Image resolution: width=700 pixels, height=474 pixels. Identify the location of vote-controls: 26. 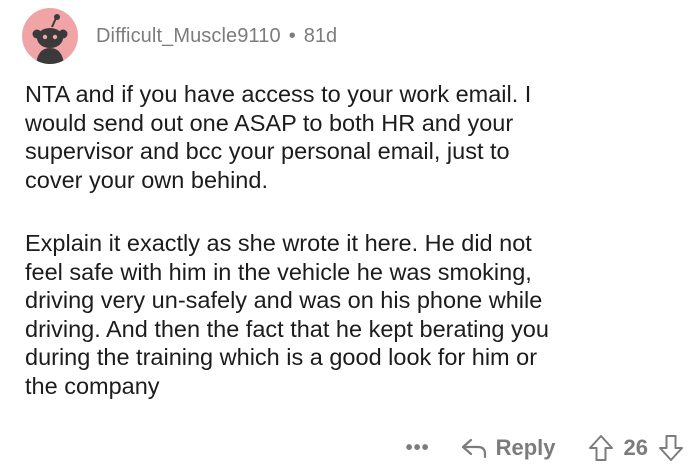
(636, 448).